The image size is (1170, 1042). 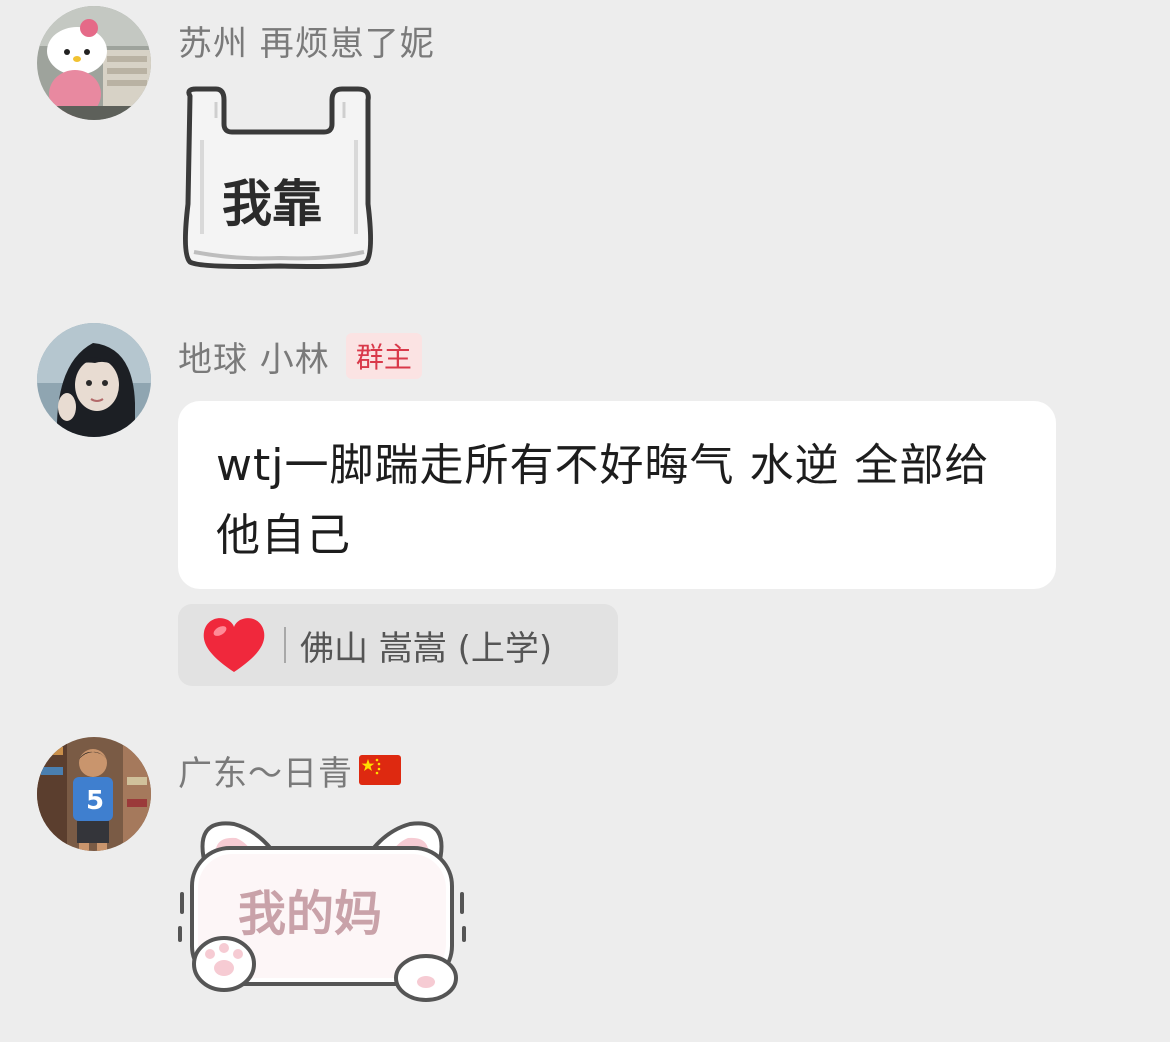 I want to click on sender-name: 广东～日青, so click(x=265, y=770).